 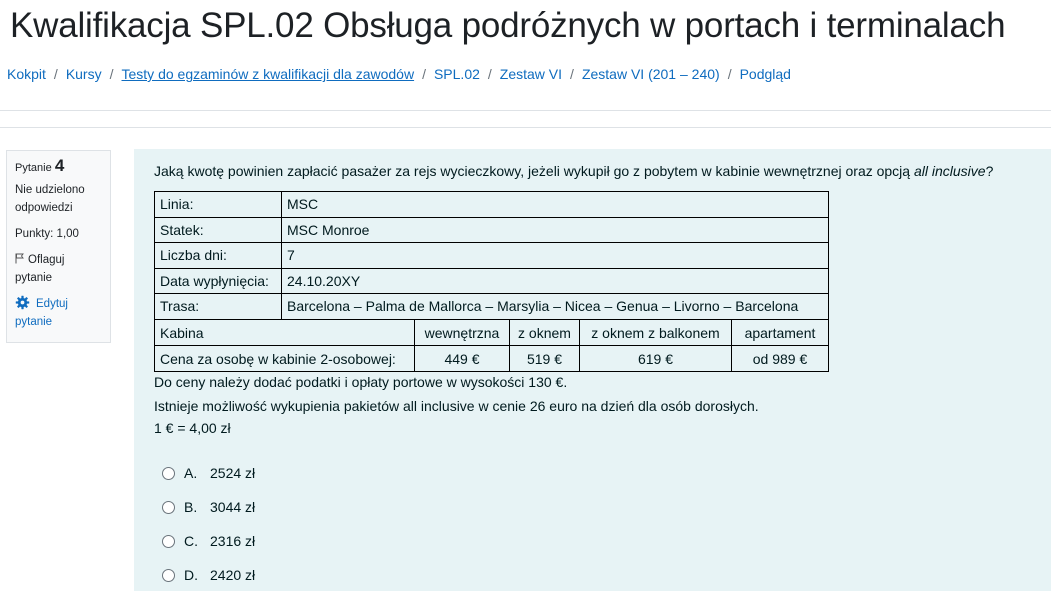 What do you see at coordinates (218, 280) in the screenshot?
I see `table-cell: Data wypłynięcia:` at bounding box center [218, 280].